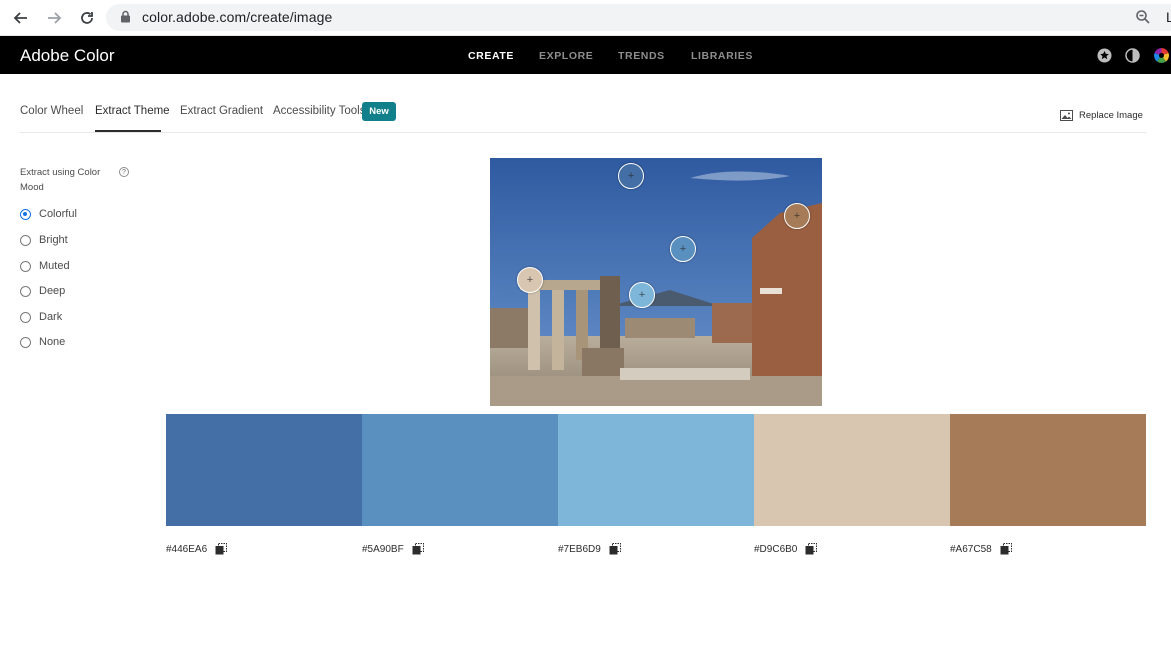  I want to click on reload-icon, so click(87, 18).